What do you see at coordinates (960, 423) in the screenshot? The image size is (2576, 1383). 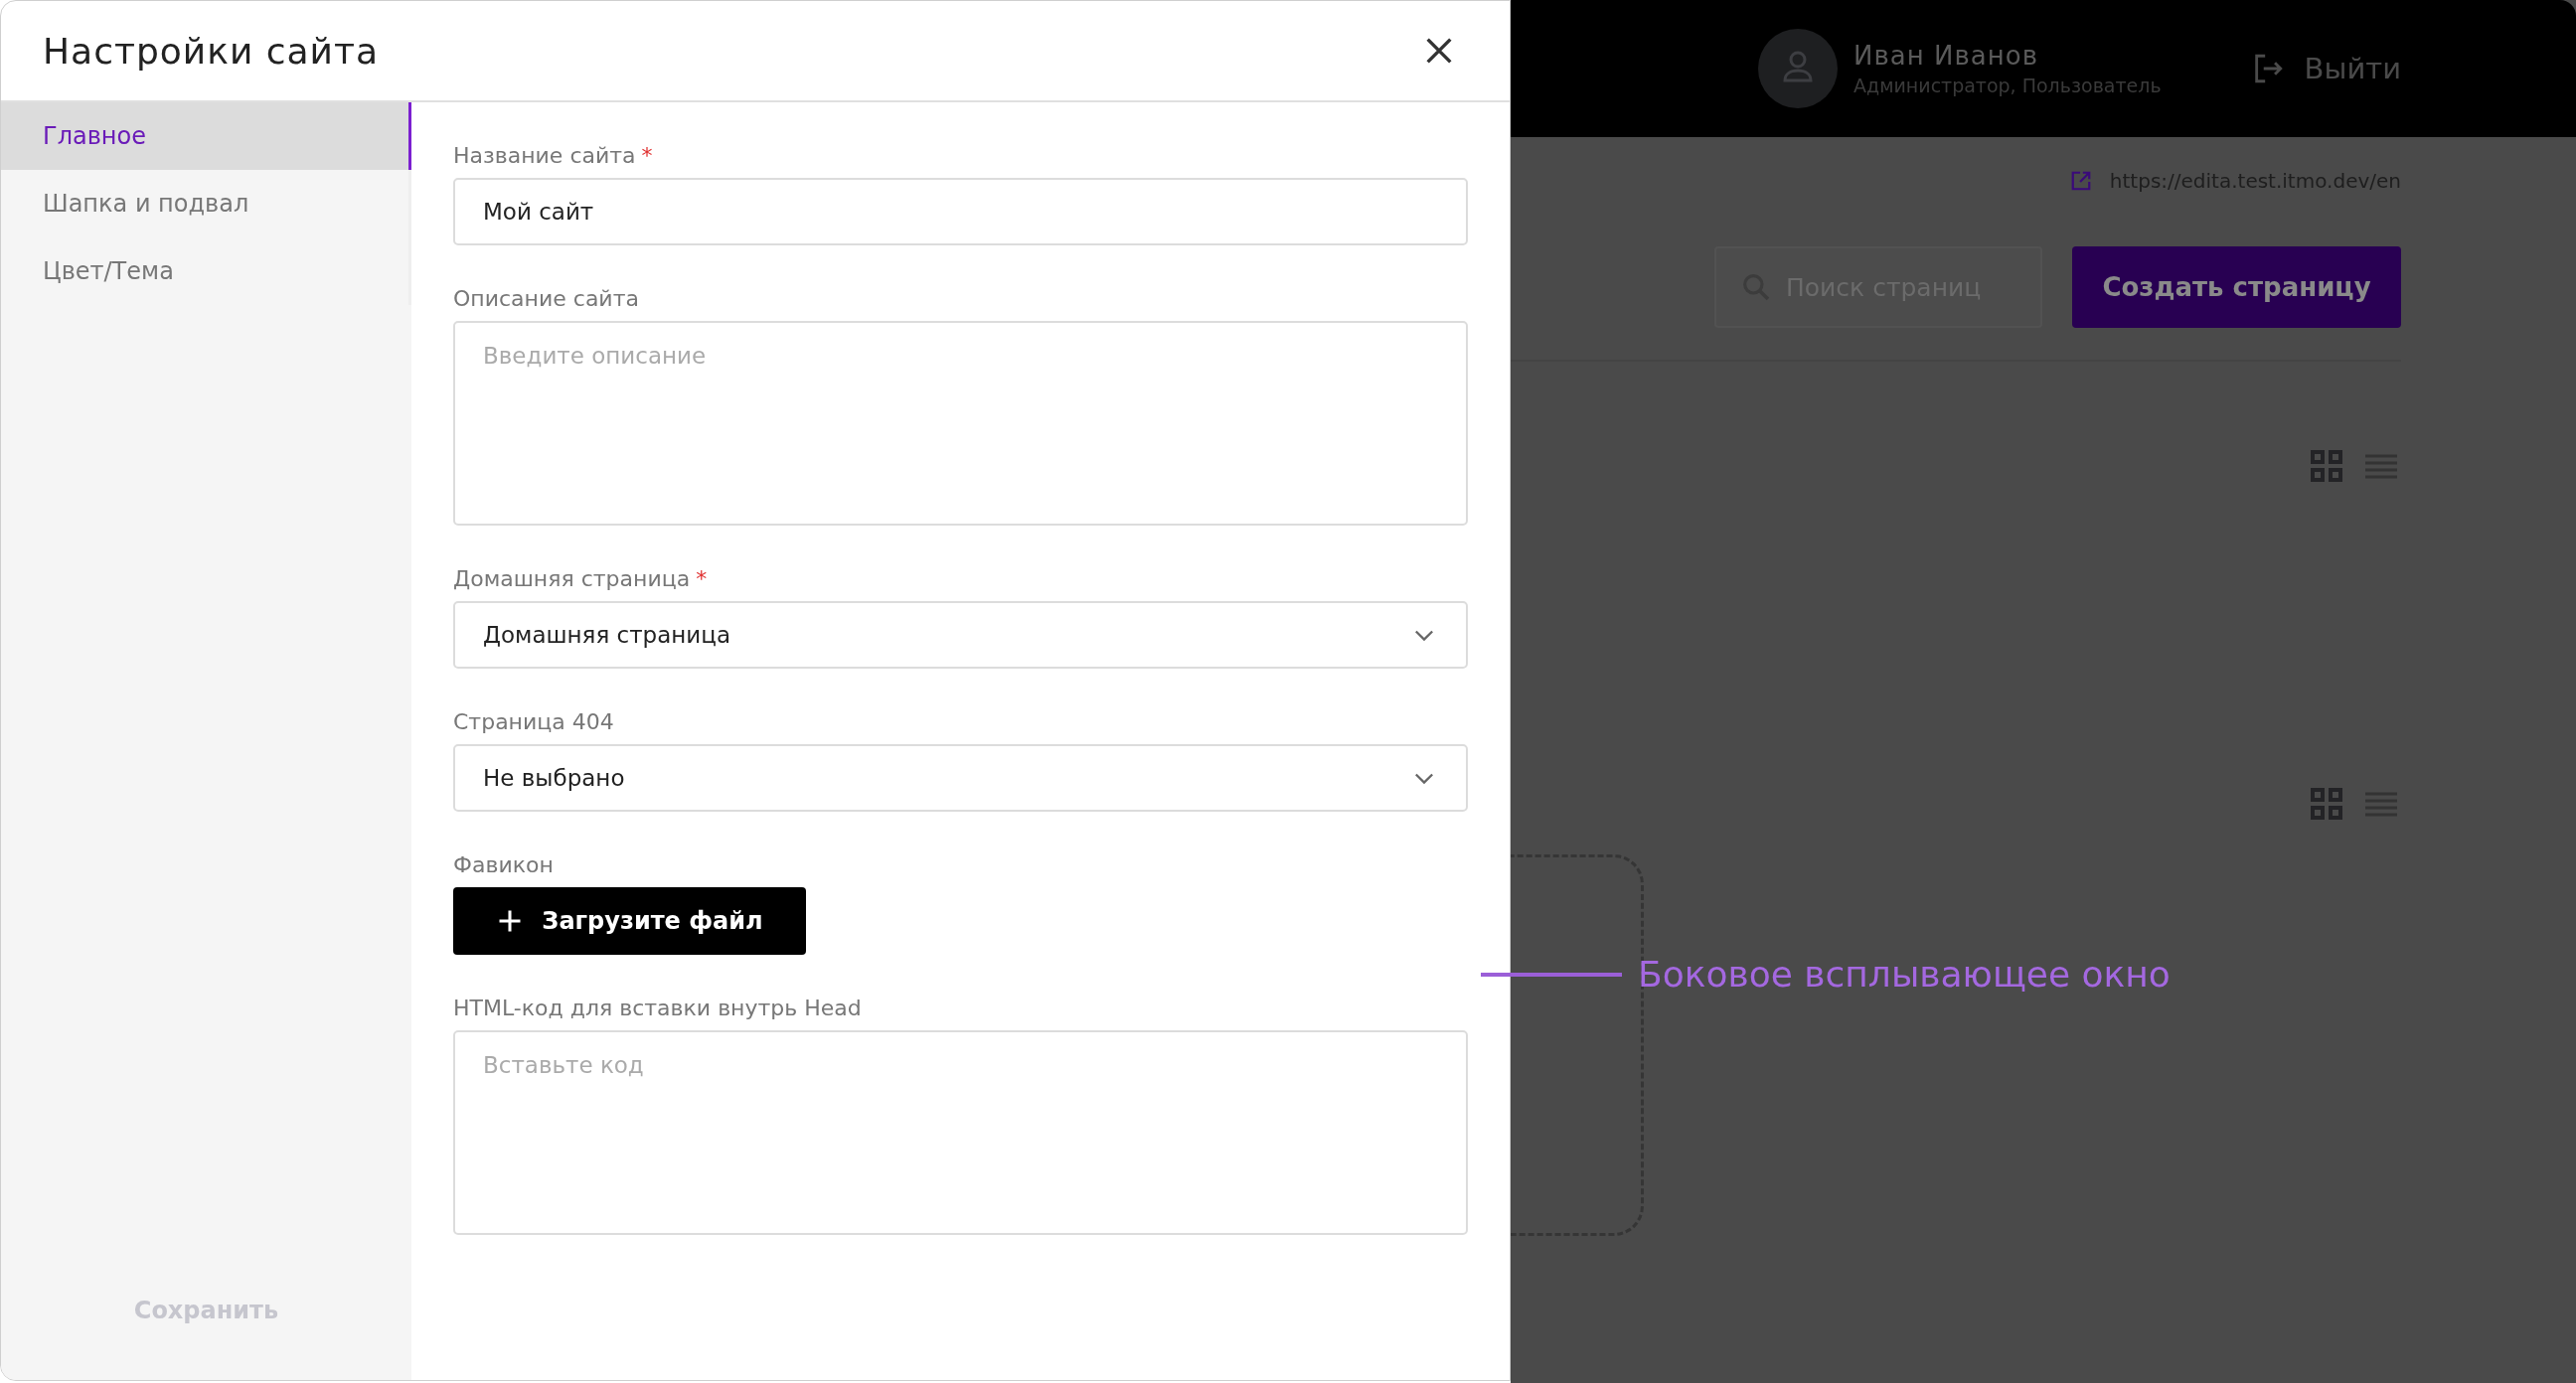 I see `text-area: Введите описание` at bounding box center [960, 423].